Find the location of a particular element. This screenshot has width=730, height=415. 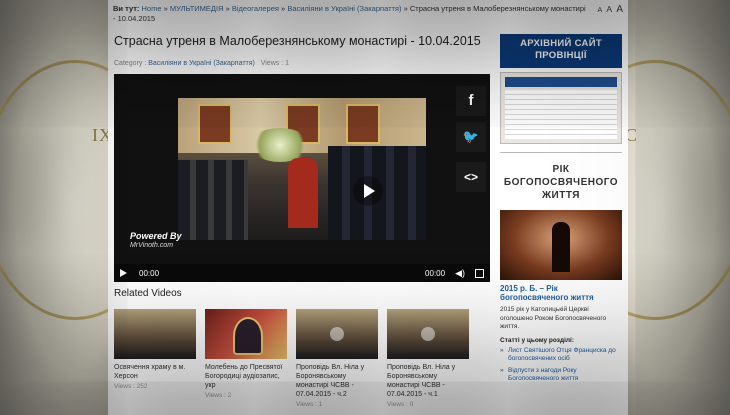

breadcrumb-videogallery: Відеогалерея is located at coordinates (255, 8).